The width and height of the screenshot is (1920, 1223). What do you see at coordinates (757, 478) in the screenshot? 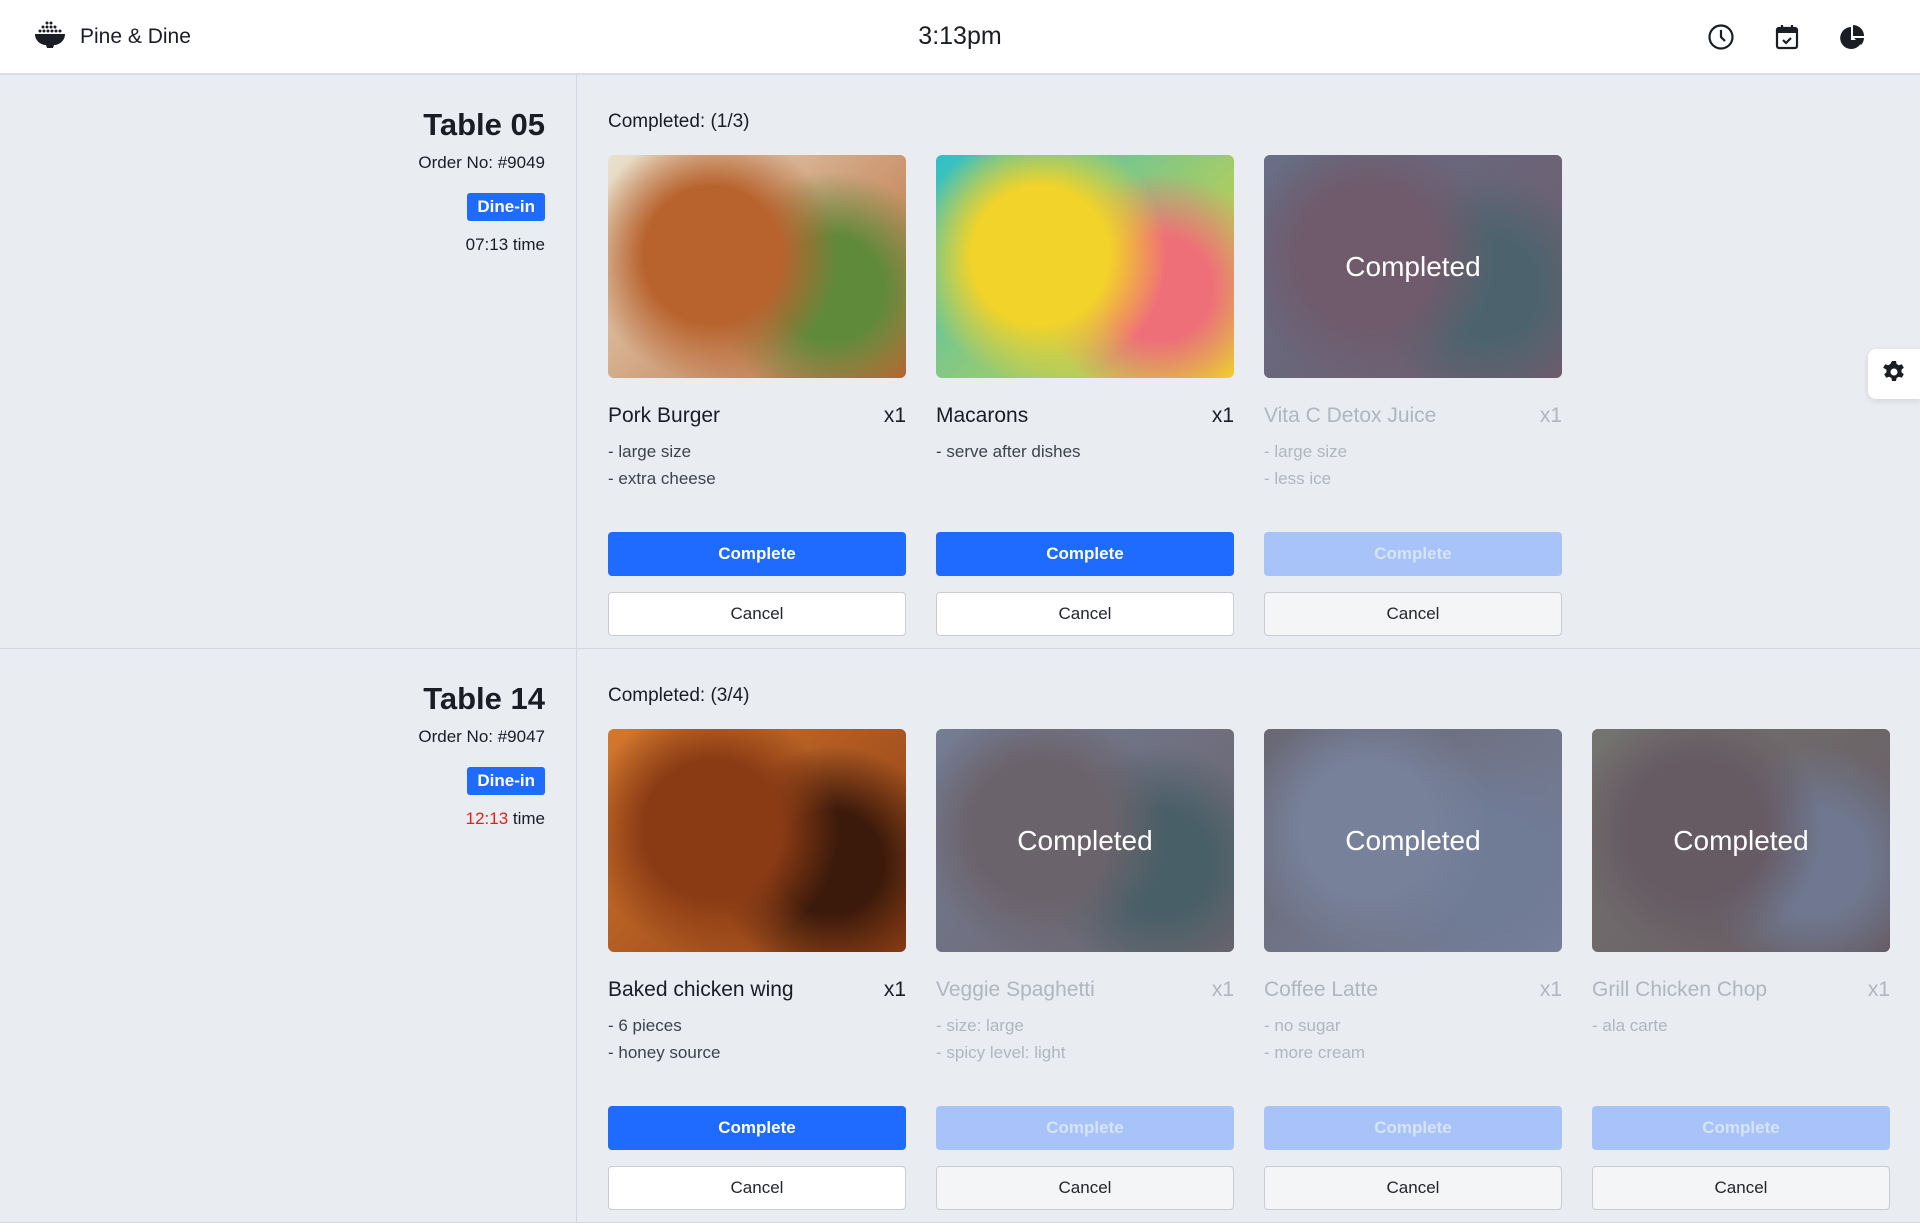
I see `item-notes: - large size - extra cheese` at bounding box center [757, 478].